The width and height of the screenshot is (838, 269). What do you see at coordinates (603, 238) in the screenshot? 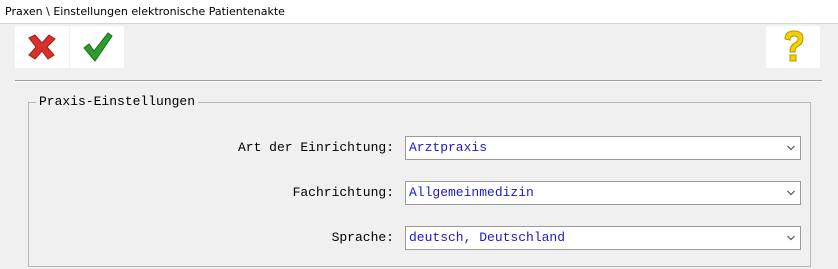
I see `language-select: deutsch, Deutschland` at bounding box center [603, 238].